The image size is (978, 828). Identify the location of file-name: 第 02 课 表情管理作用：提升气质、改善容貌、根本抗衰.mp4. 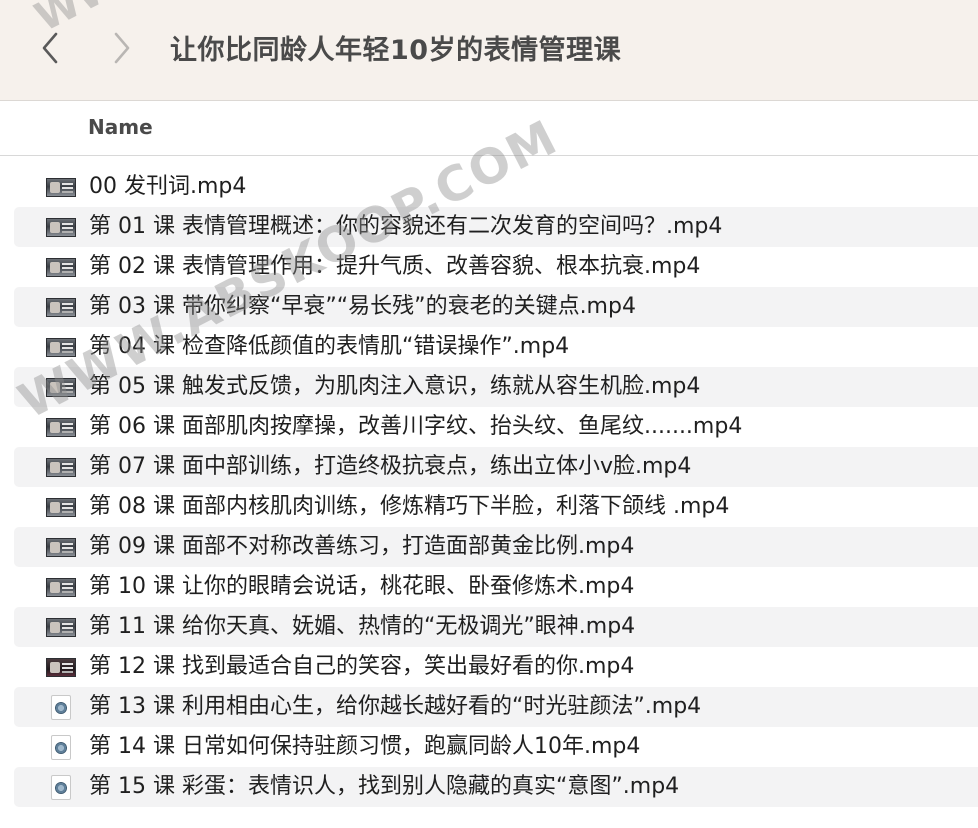
(395, 266).